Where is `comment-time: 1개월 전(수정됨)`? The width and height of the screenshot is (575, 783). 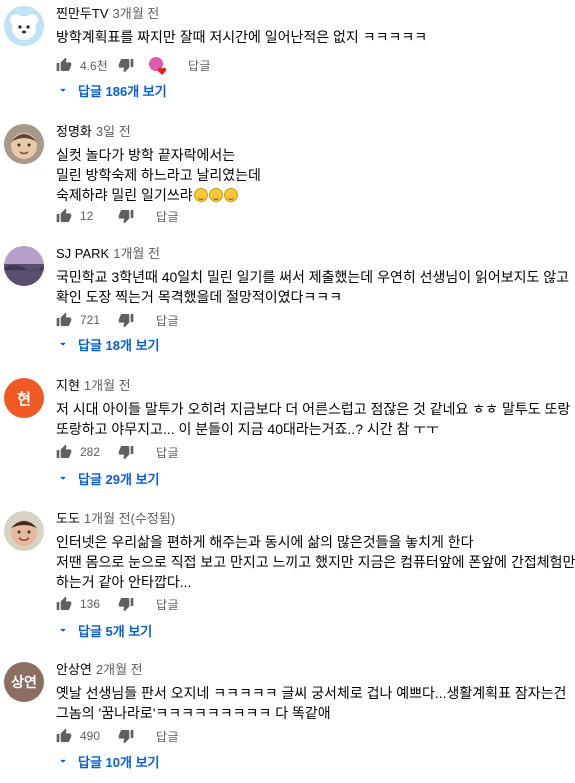
comment-time: 1개월 전(수정됨) is located at coordinates (129, 518).